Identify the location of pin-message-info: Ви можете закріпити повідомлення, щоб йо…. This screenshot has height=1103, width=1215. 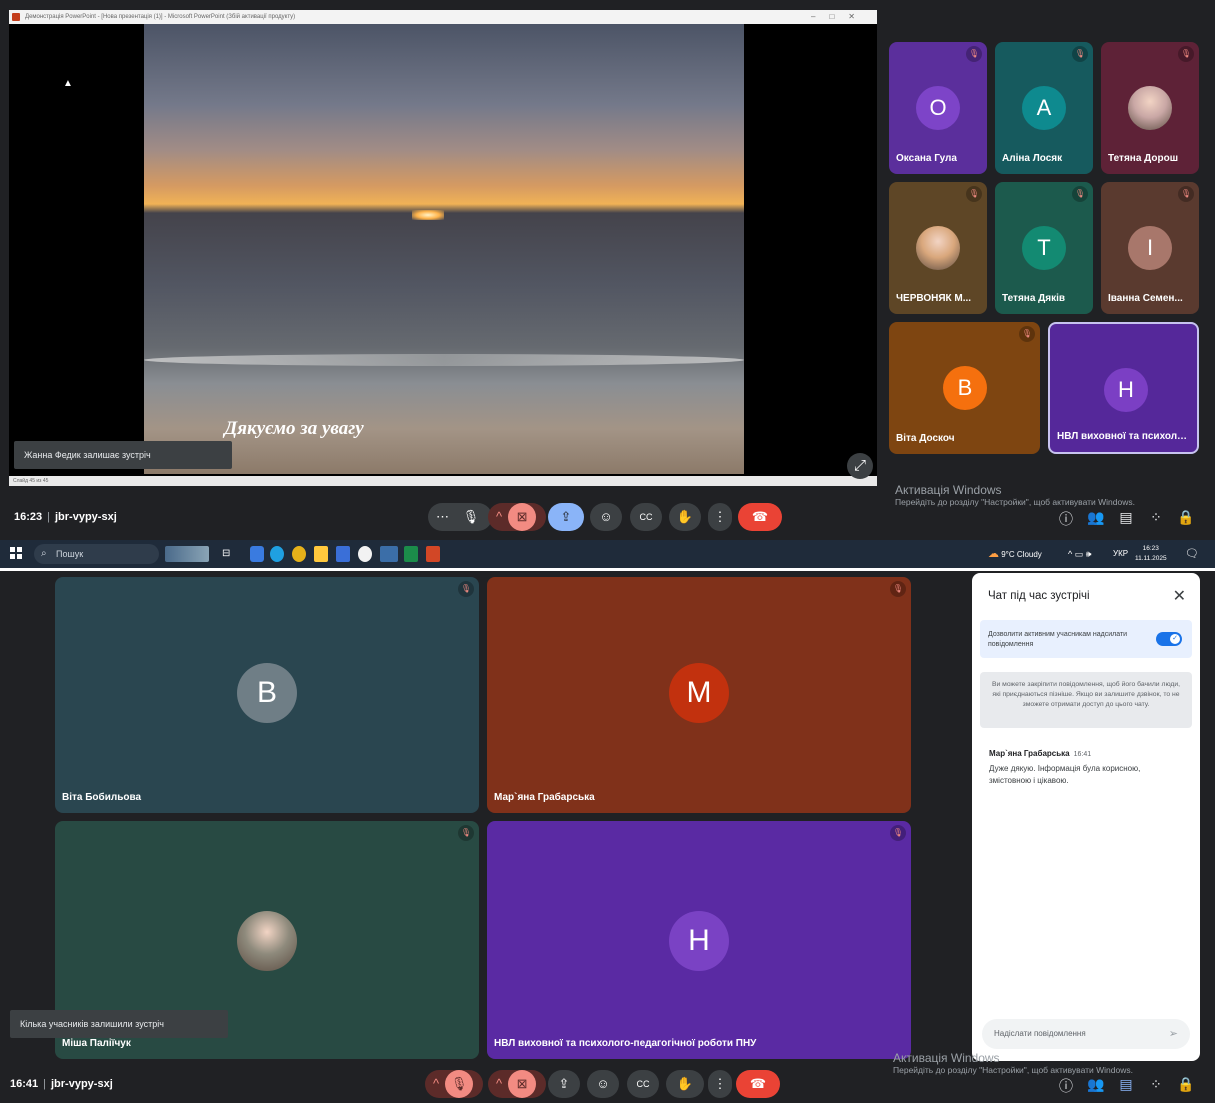
(1086, 700).